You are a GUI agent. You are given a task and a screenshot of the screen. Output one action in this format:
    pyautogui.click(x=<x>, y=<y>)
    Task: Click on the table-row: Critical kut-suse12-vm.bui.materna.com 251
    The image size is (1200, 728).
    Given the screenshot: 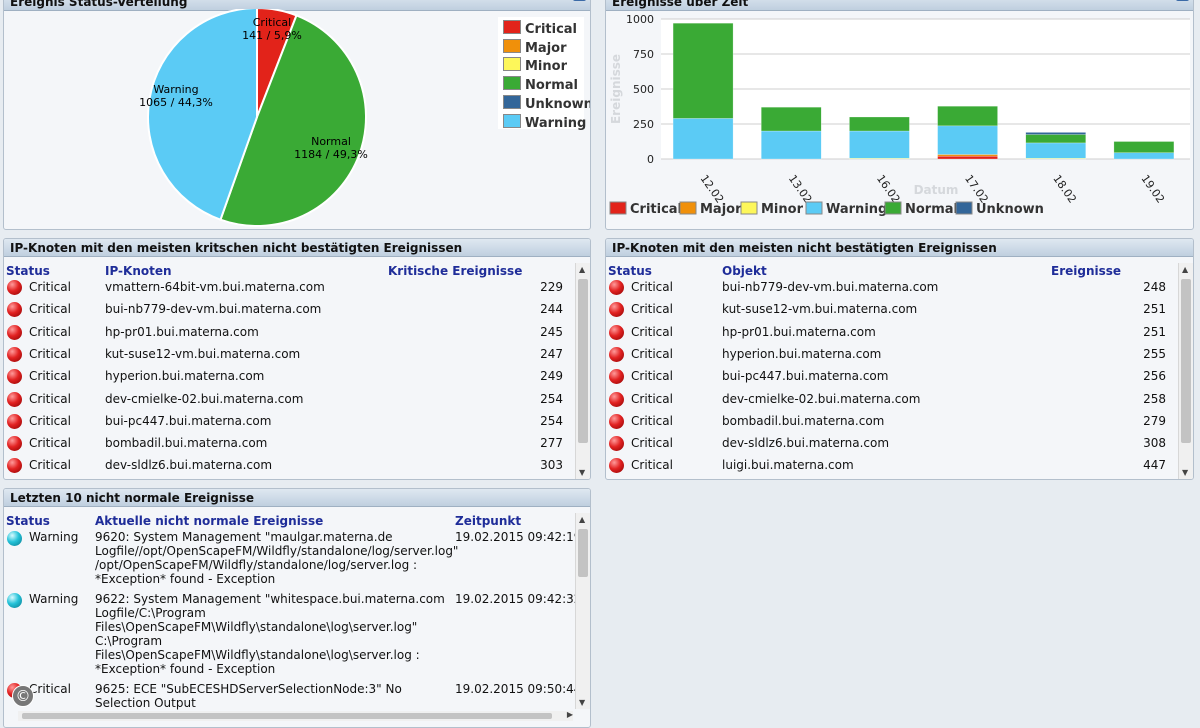 What is the action you would take?
    pyautogui.click(x=891, y=312)
    